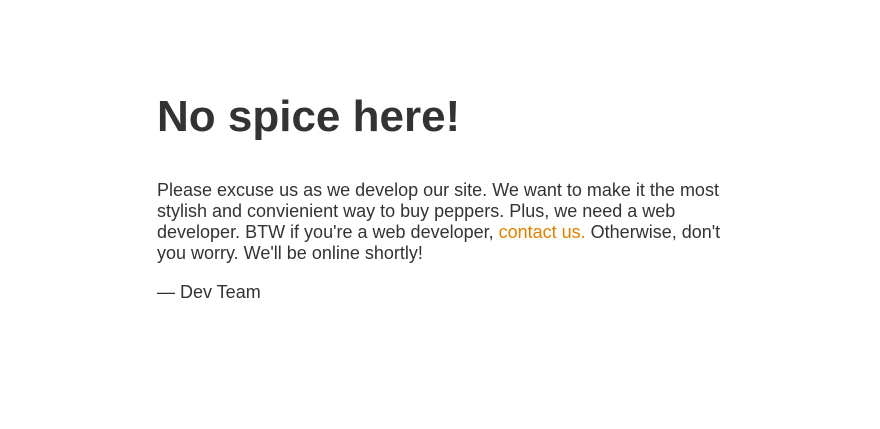  What do you see at coordinates (309, 116) in the screenshot?
I see `page-title: No spice here!` at bounding box center [309, 116].